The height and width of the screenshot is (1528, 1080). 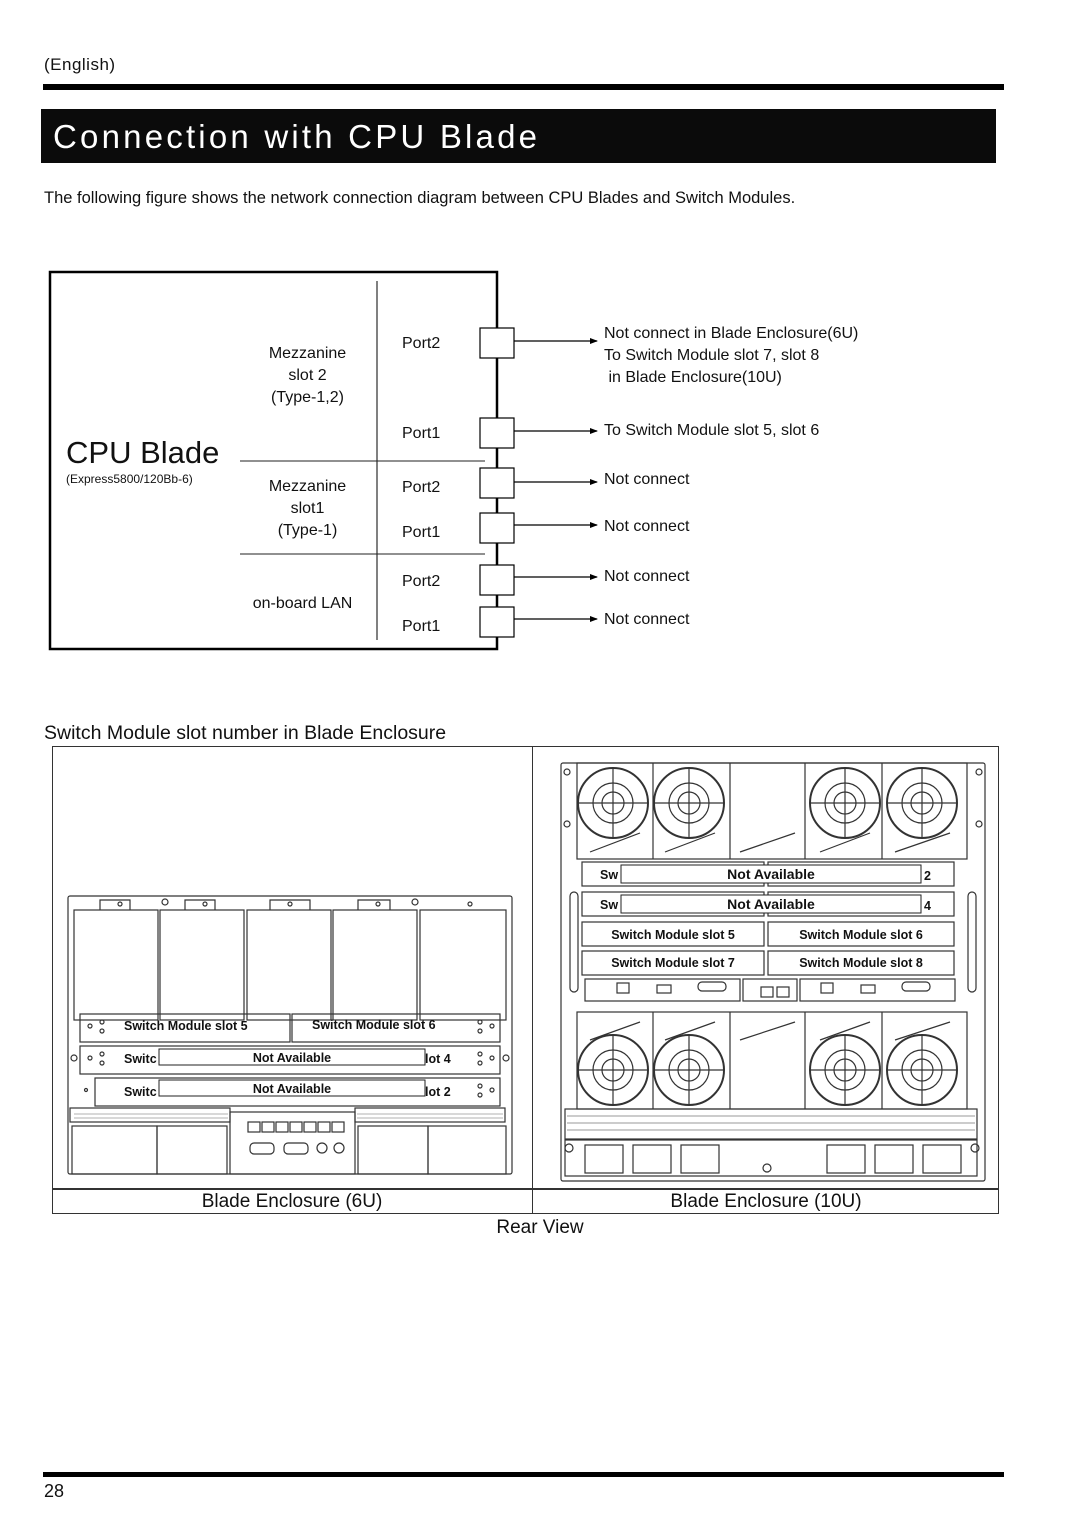 I want to click on destination-line: Not connect in Blade Enclosure(6U), so click(x=731, y=333).